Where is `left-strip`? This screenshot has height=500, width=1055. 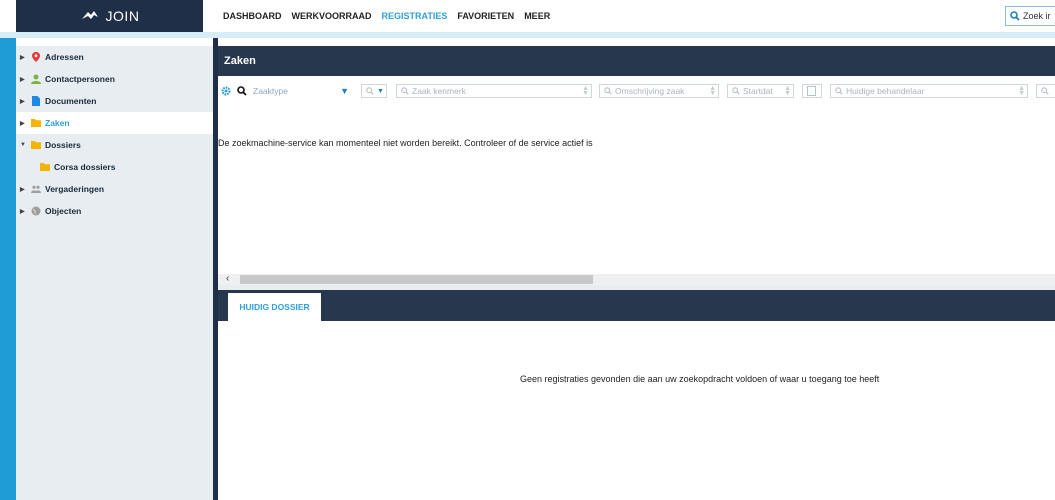 left-strip is located at coordinates (8, 269).